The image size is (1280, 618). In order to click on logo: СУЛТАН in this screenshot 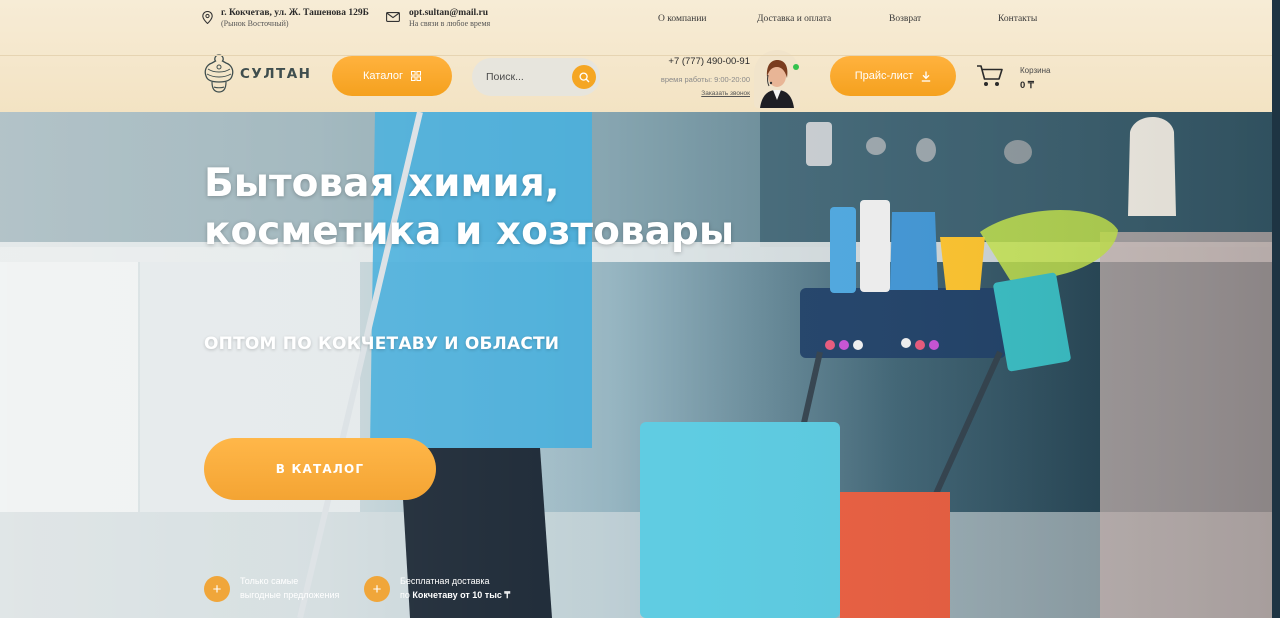, I will do `click(256, 74)`.